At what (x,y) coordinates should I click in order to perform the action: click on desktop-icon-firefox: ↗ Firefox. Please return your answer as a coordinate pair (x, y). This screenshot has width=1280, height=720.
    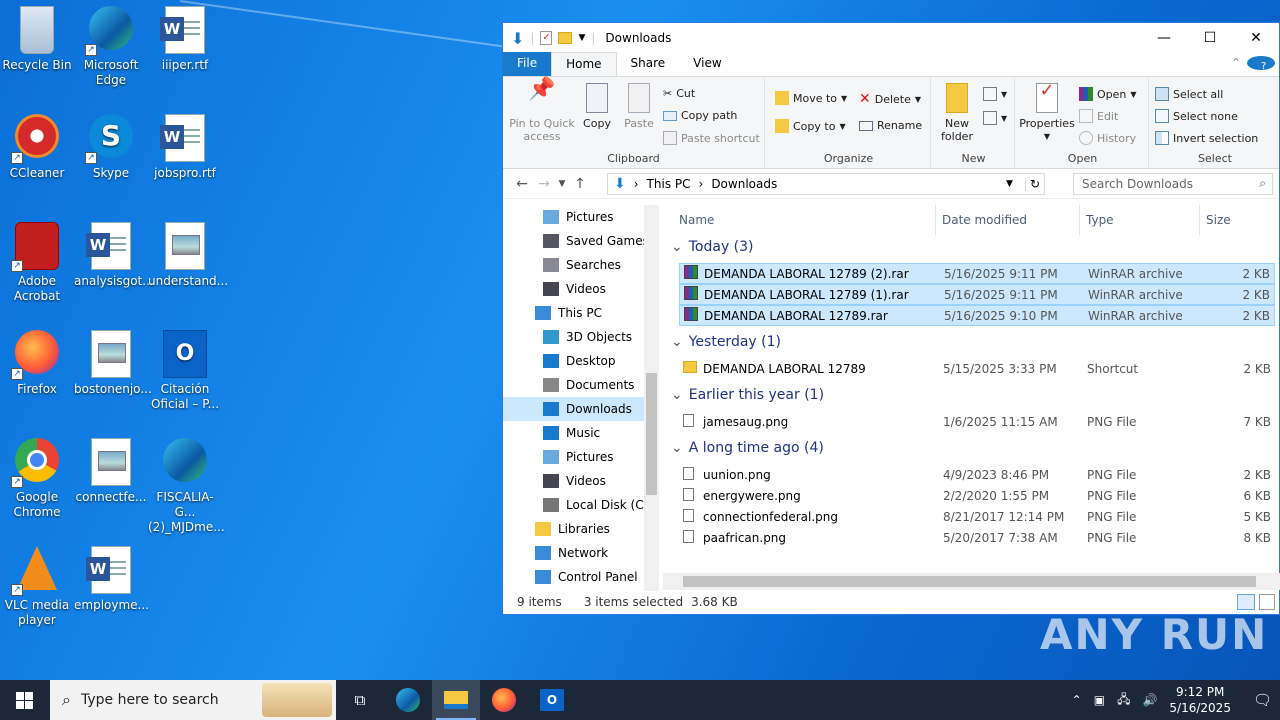
    Looking at the image, I should click on (37, 360).